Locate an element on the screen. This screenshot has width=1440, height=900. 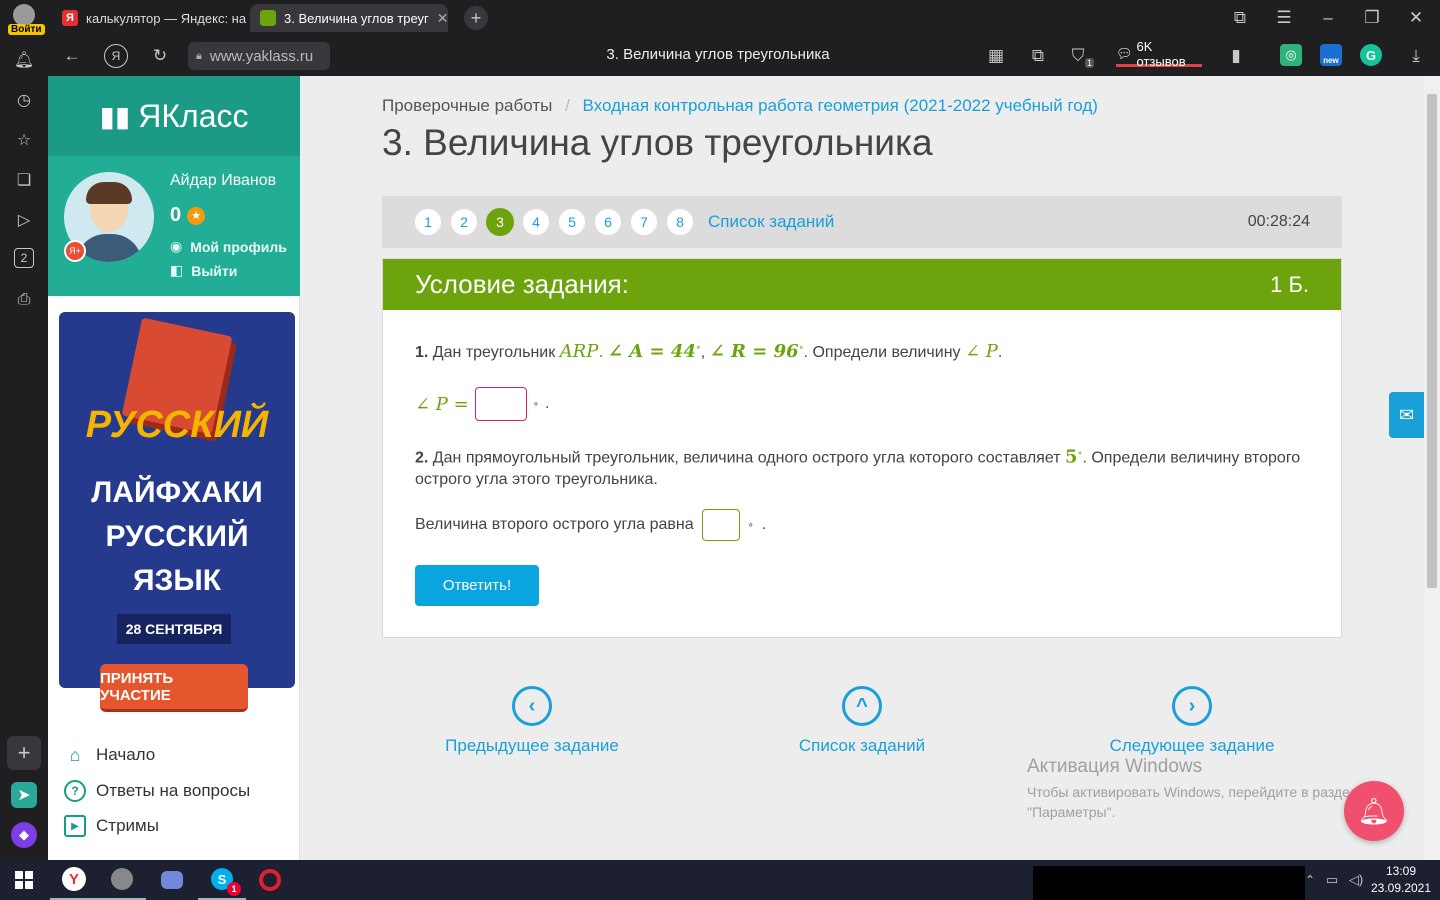
submit-button: Ответить! is located at coordinates (477, 585).